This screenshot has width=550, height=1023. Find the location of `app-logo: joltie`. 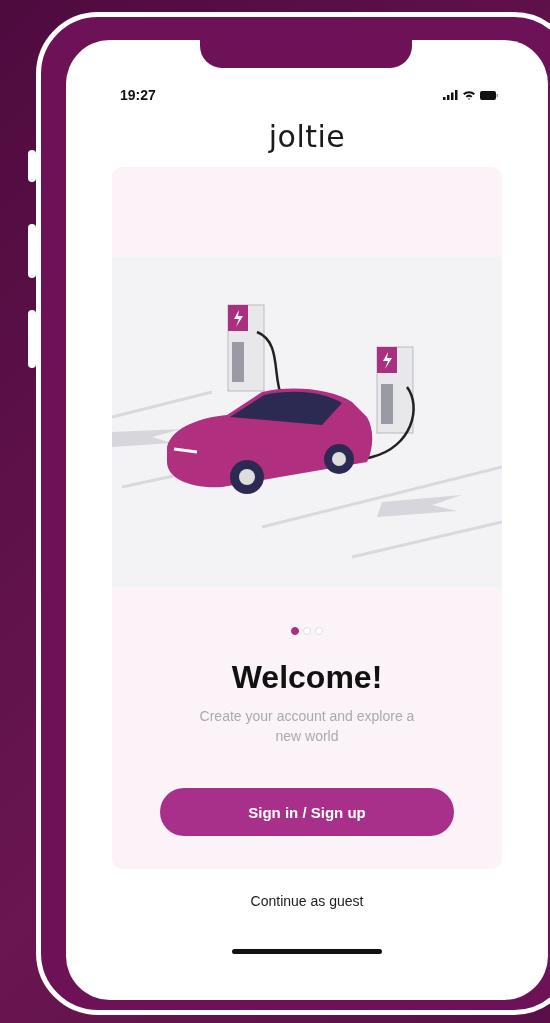

app-logo: joltie is located at coordinates (307, 137).